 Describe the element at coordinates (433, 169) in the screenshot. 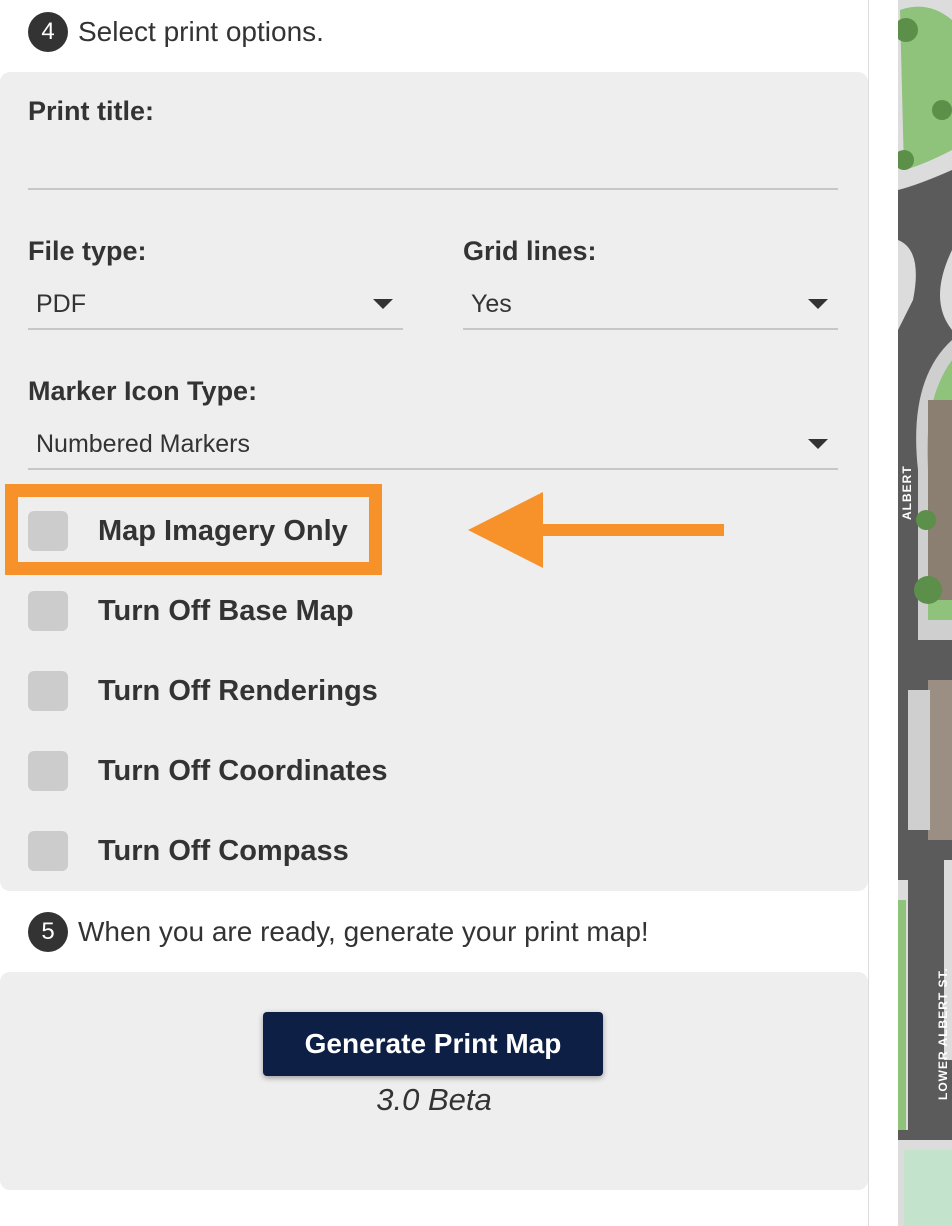

I see `print-title-input` at that location.